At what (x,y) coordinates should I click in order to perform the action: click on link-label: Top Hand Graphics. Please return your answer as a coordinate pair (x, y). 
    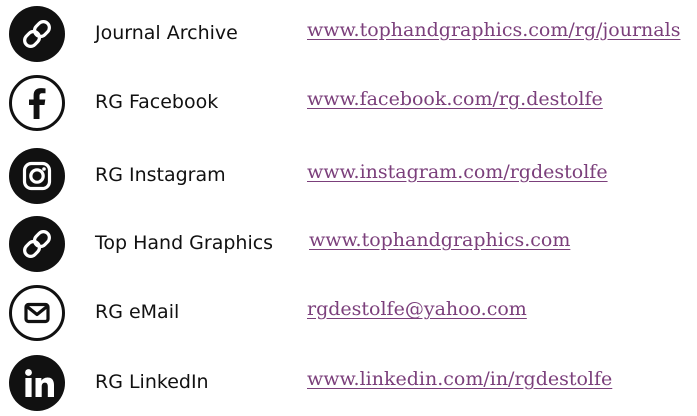
    Looking at the image, I should click on (184, 243).